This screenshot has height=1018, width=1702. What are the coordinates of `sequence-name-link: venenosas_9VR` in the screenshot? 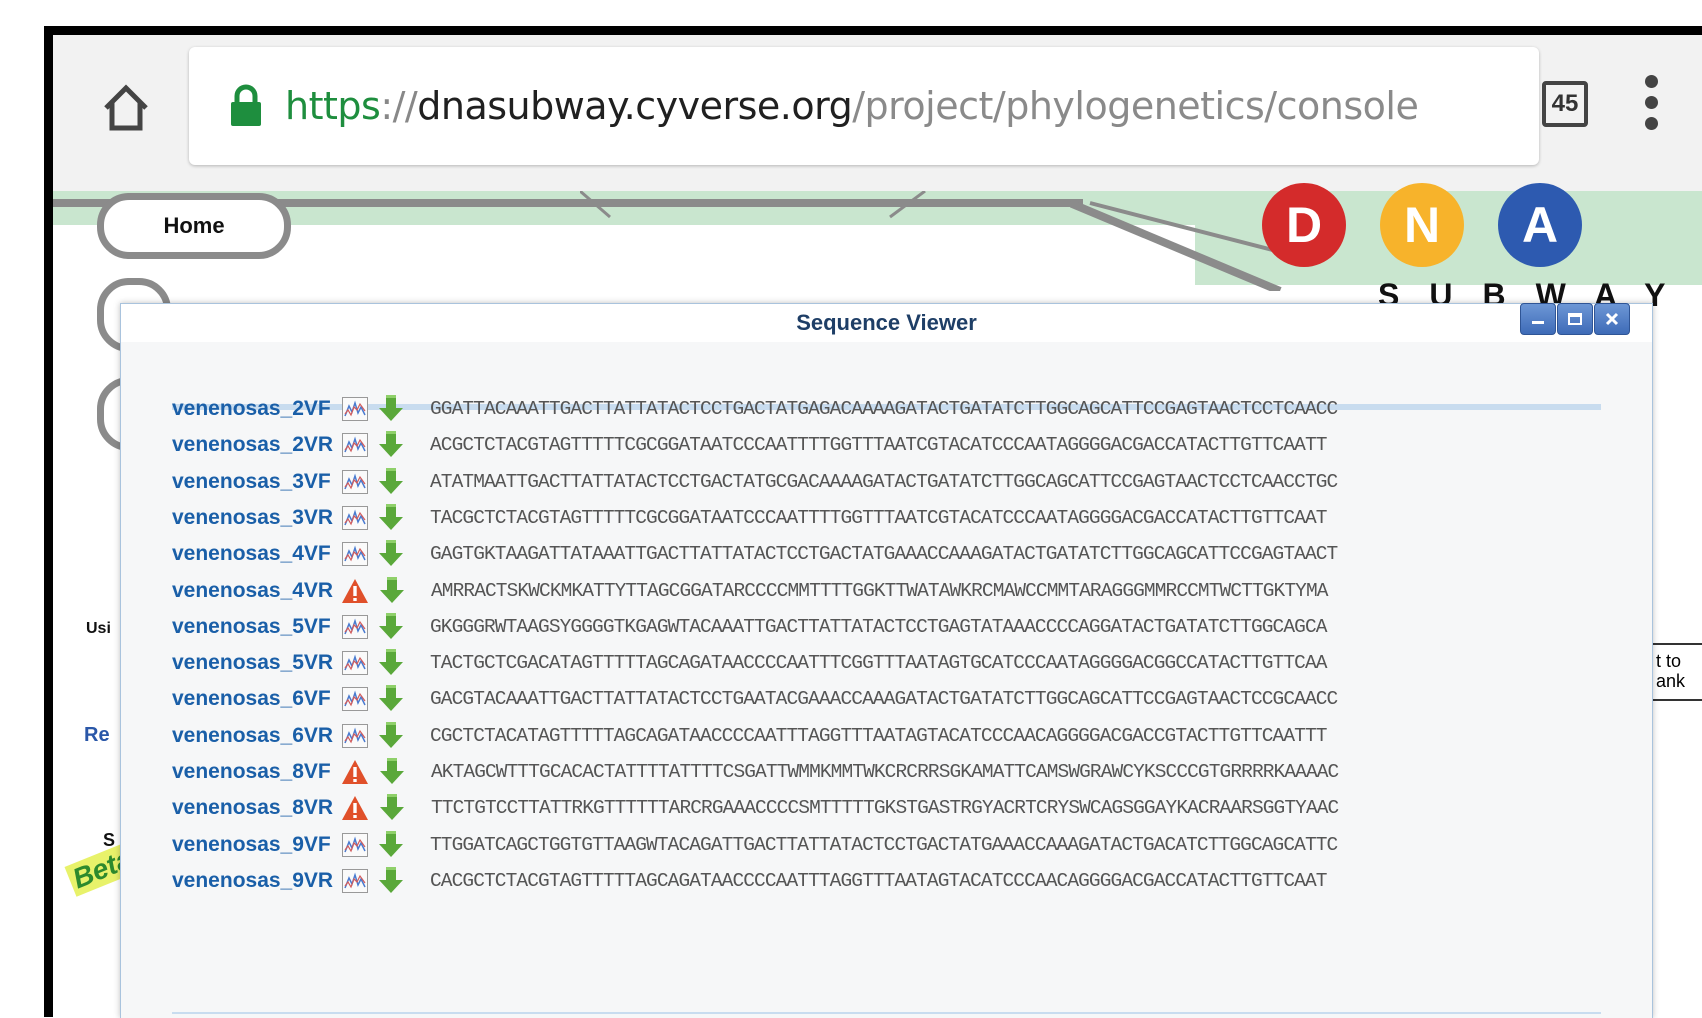 It's located at (257, 881).